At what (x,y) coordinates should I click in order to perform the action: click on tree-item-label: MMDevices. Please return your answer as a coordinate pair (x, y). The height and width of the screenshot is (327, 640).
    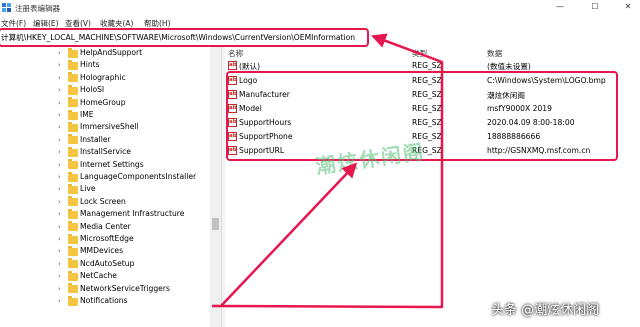
    Looking at the image, I should click on (102, 251).